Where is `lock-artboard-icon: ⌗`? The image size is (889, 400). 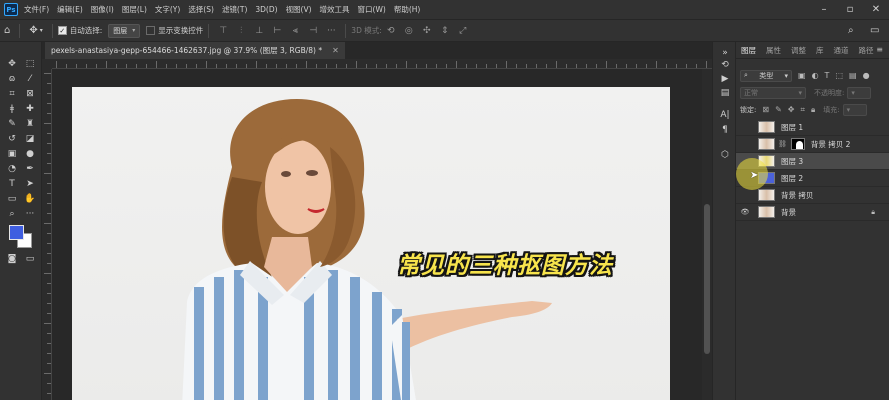
lock-artboard-icon: ⌗ is located at coordinates (802, 110).